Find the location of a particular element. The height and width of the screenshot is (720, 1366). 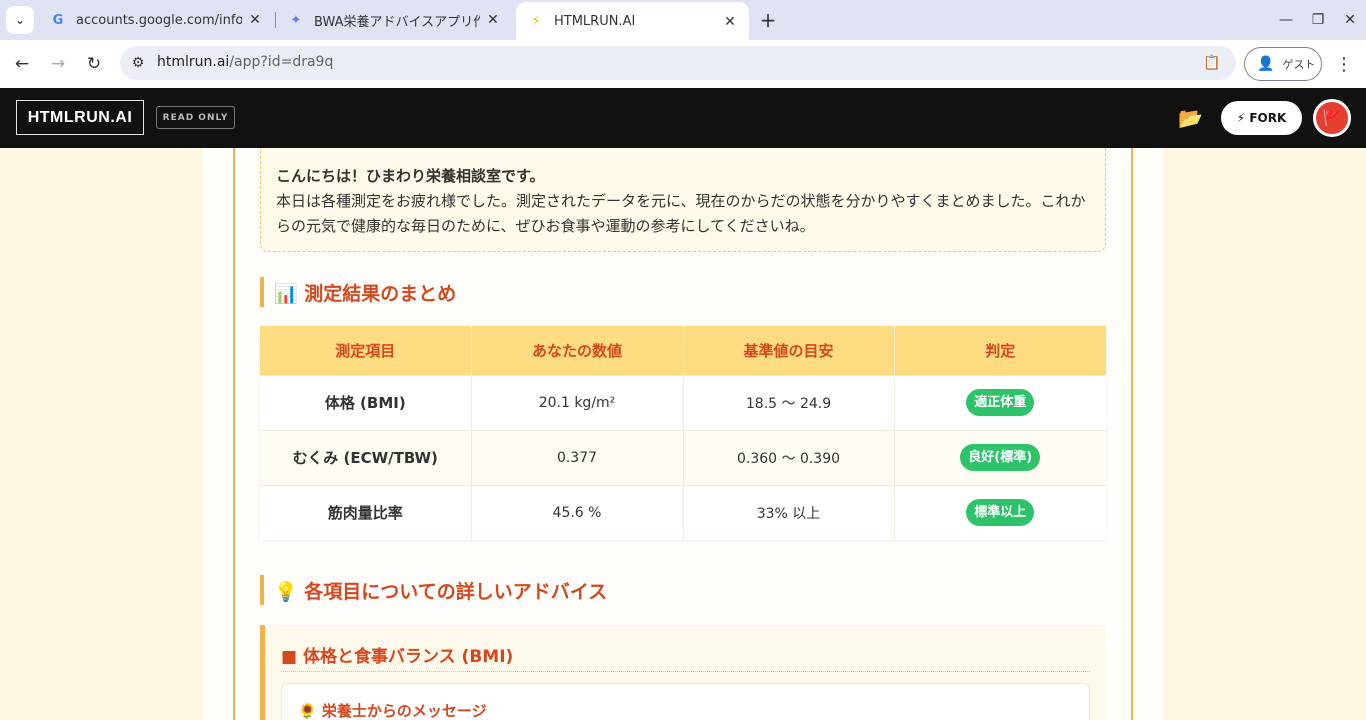

arrow-right-icon: → is located at coordinates (58, 64).